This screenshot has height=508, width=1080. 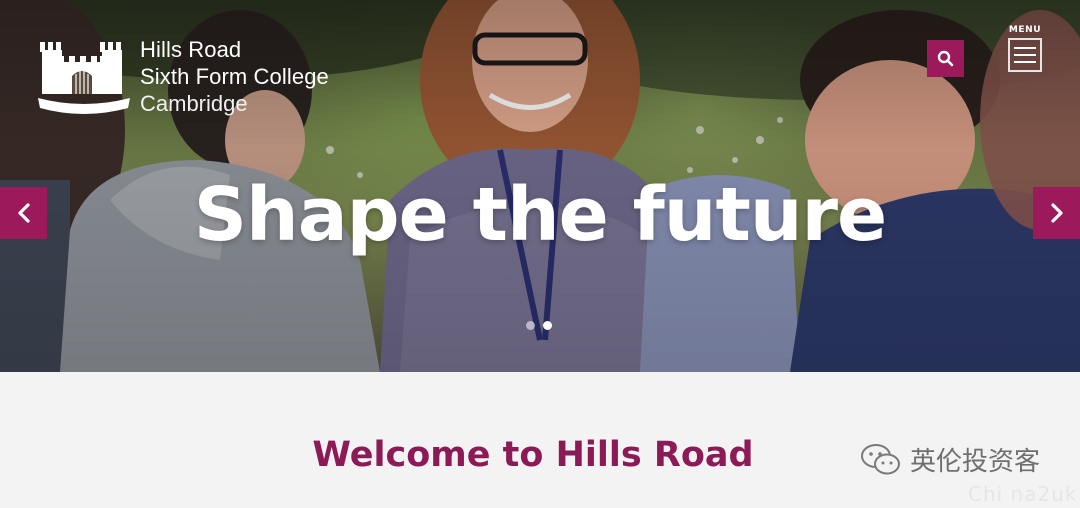 I want to click on watermark-site: Chi na2uk, so click(x=1023, y=494).